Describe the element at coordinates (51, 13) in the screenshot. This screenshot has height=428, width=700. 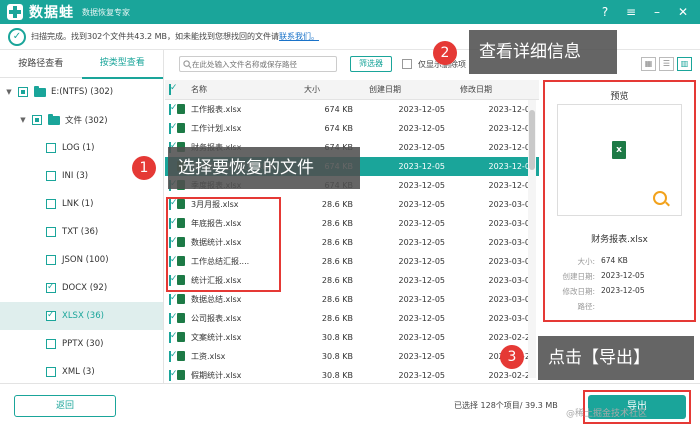
I see `app-name: 数据蛙` at that location.